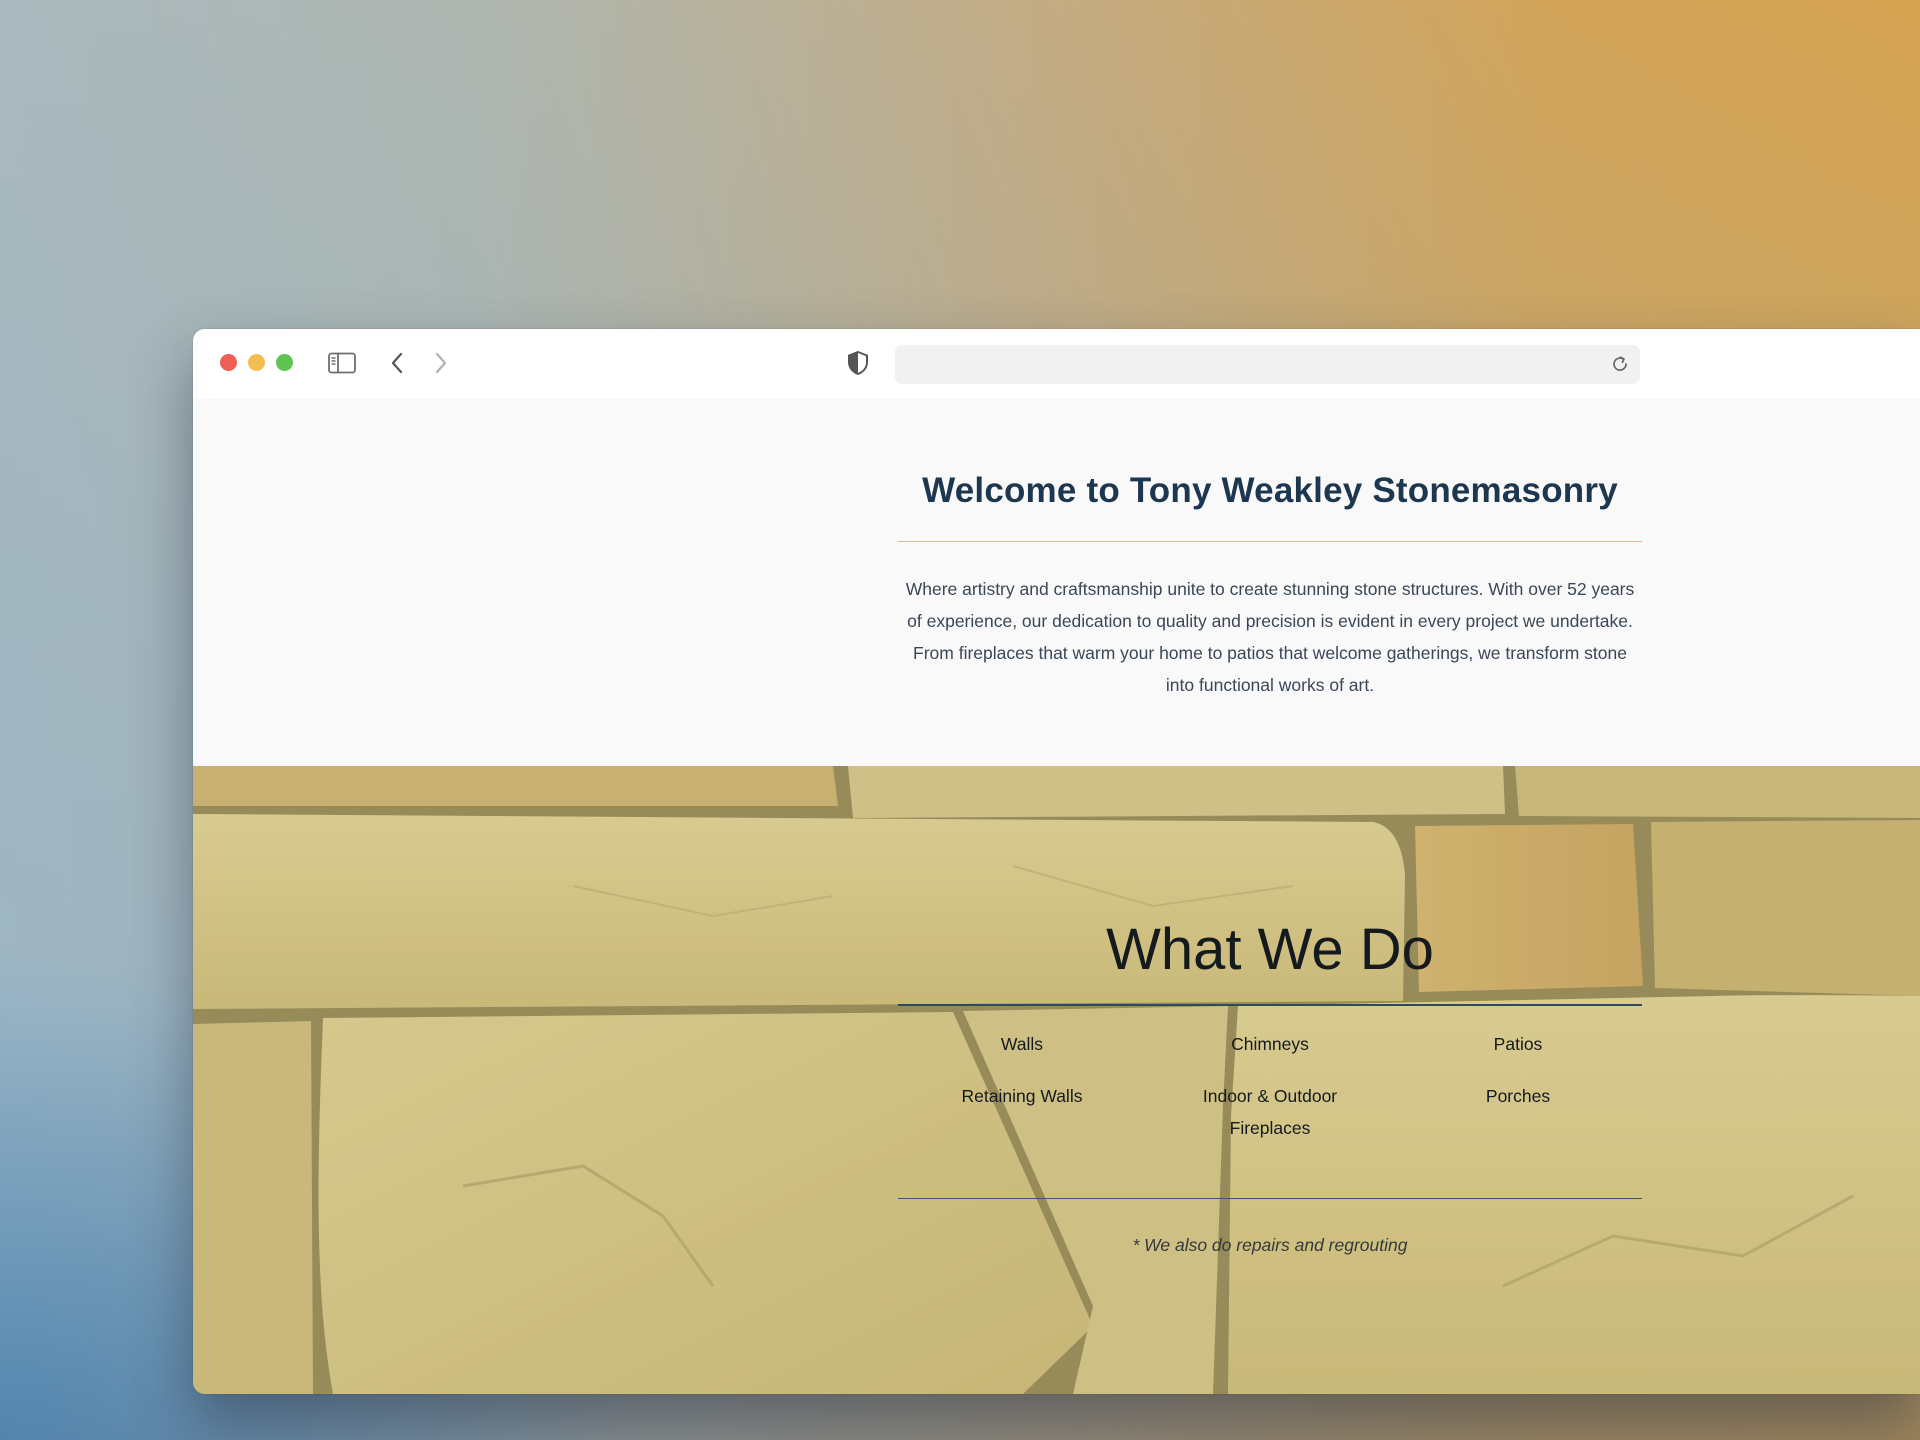  Describe the element at coordinates (228, 362) in the screenshot. I see `close-window-button` at that location.